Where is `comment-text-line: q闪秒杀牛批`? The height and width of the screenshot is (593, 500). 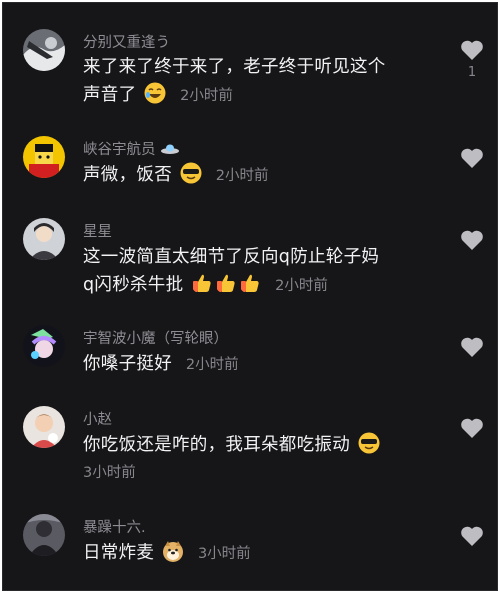
comment-text-line: q闪秒杀牛批 is located at coordinates (133, 285).